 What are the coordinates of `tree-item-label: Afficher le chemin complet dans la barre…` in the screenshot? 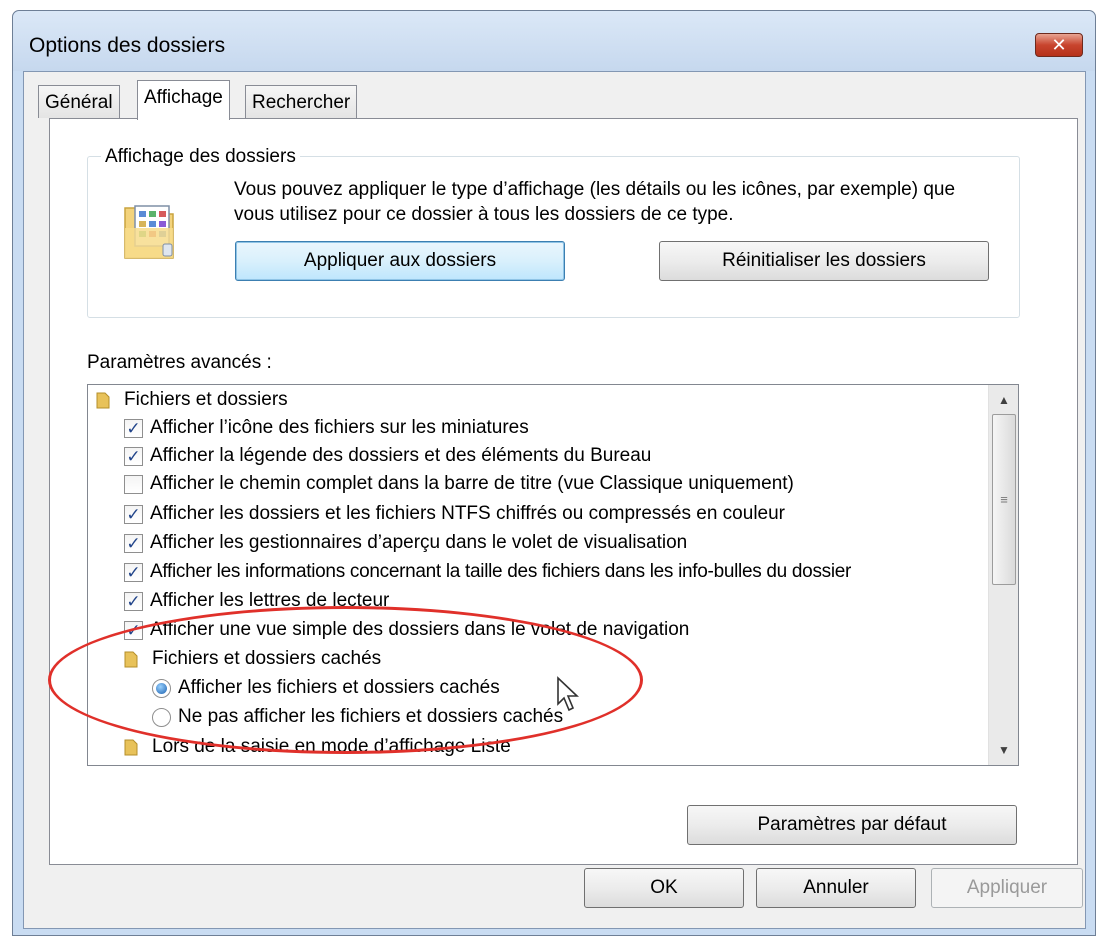 It's located at (472, 483).